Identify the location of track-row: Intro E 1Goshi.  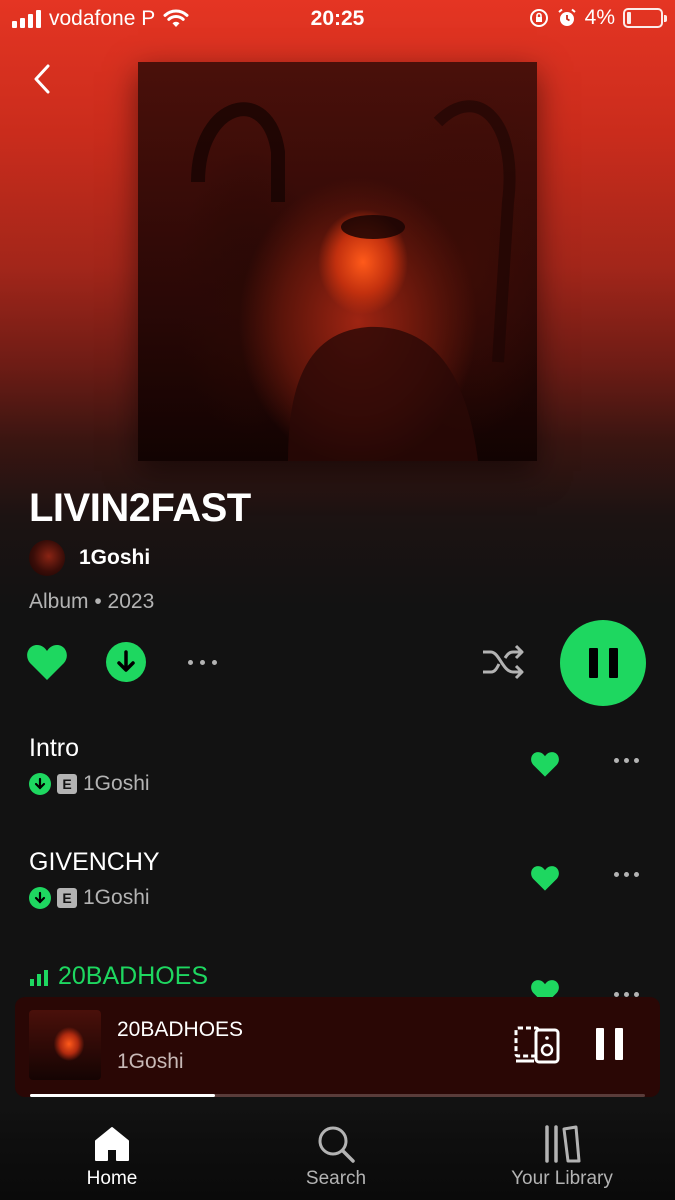
(337, 774).